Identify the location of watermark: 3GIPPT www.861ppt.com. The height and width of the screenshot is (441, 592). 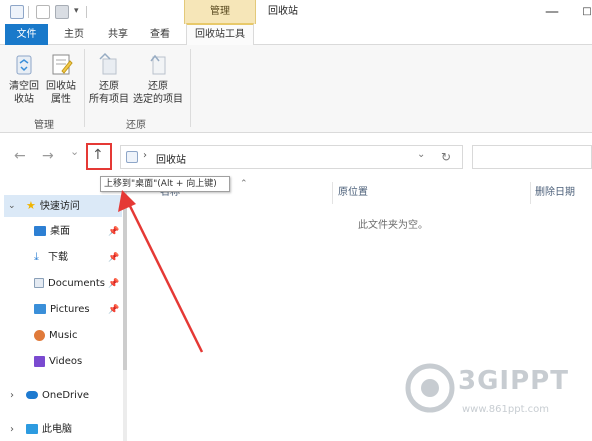
(498, 396).